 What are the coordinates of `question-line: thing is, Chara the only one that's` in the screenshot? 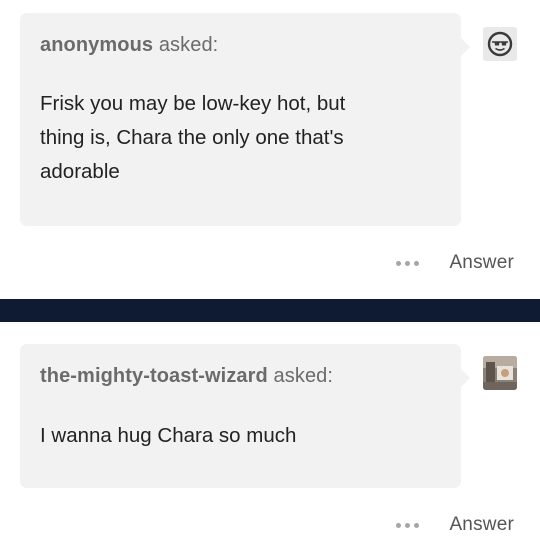 It's located at (192, 137).